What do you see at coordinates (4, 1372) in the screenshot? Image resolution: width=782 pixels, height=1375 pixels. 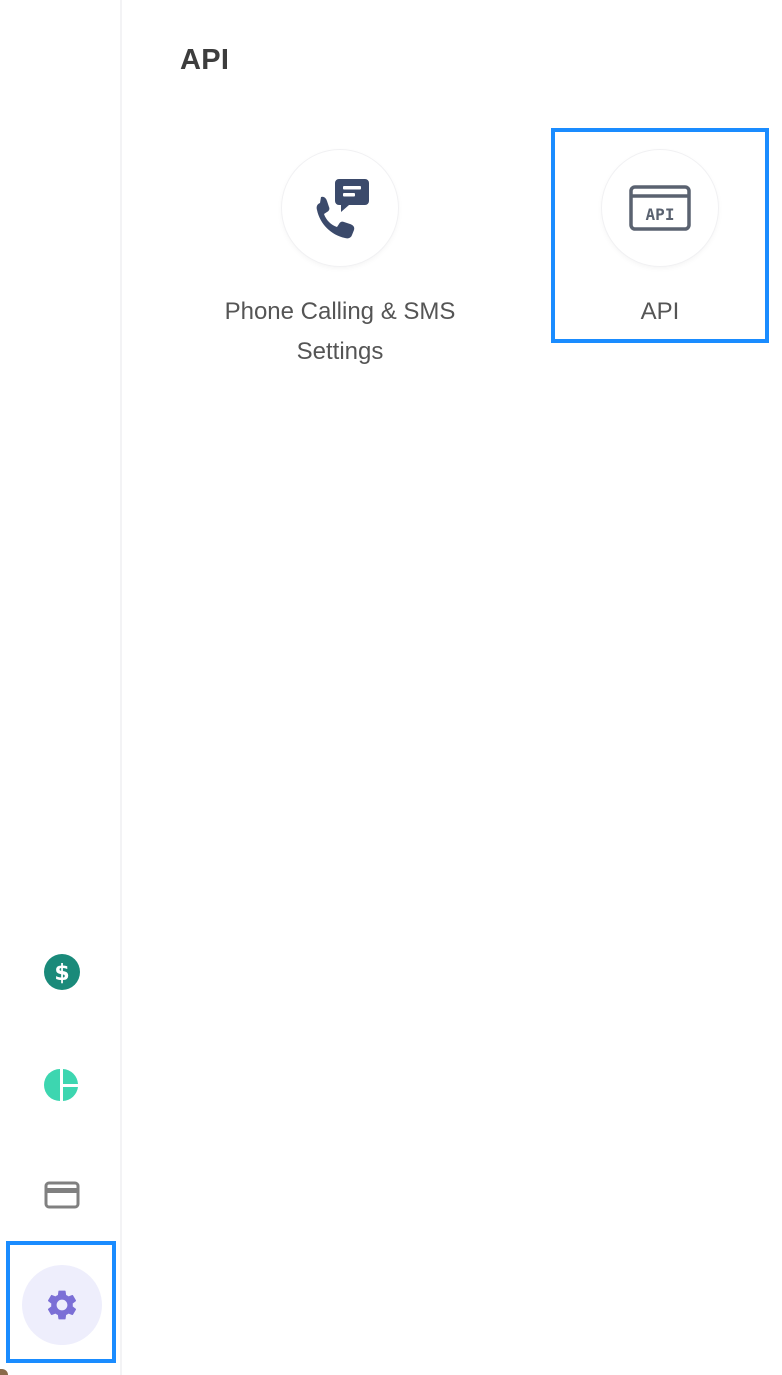 I see `window-corner` at bounding box center [4, 1372].